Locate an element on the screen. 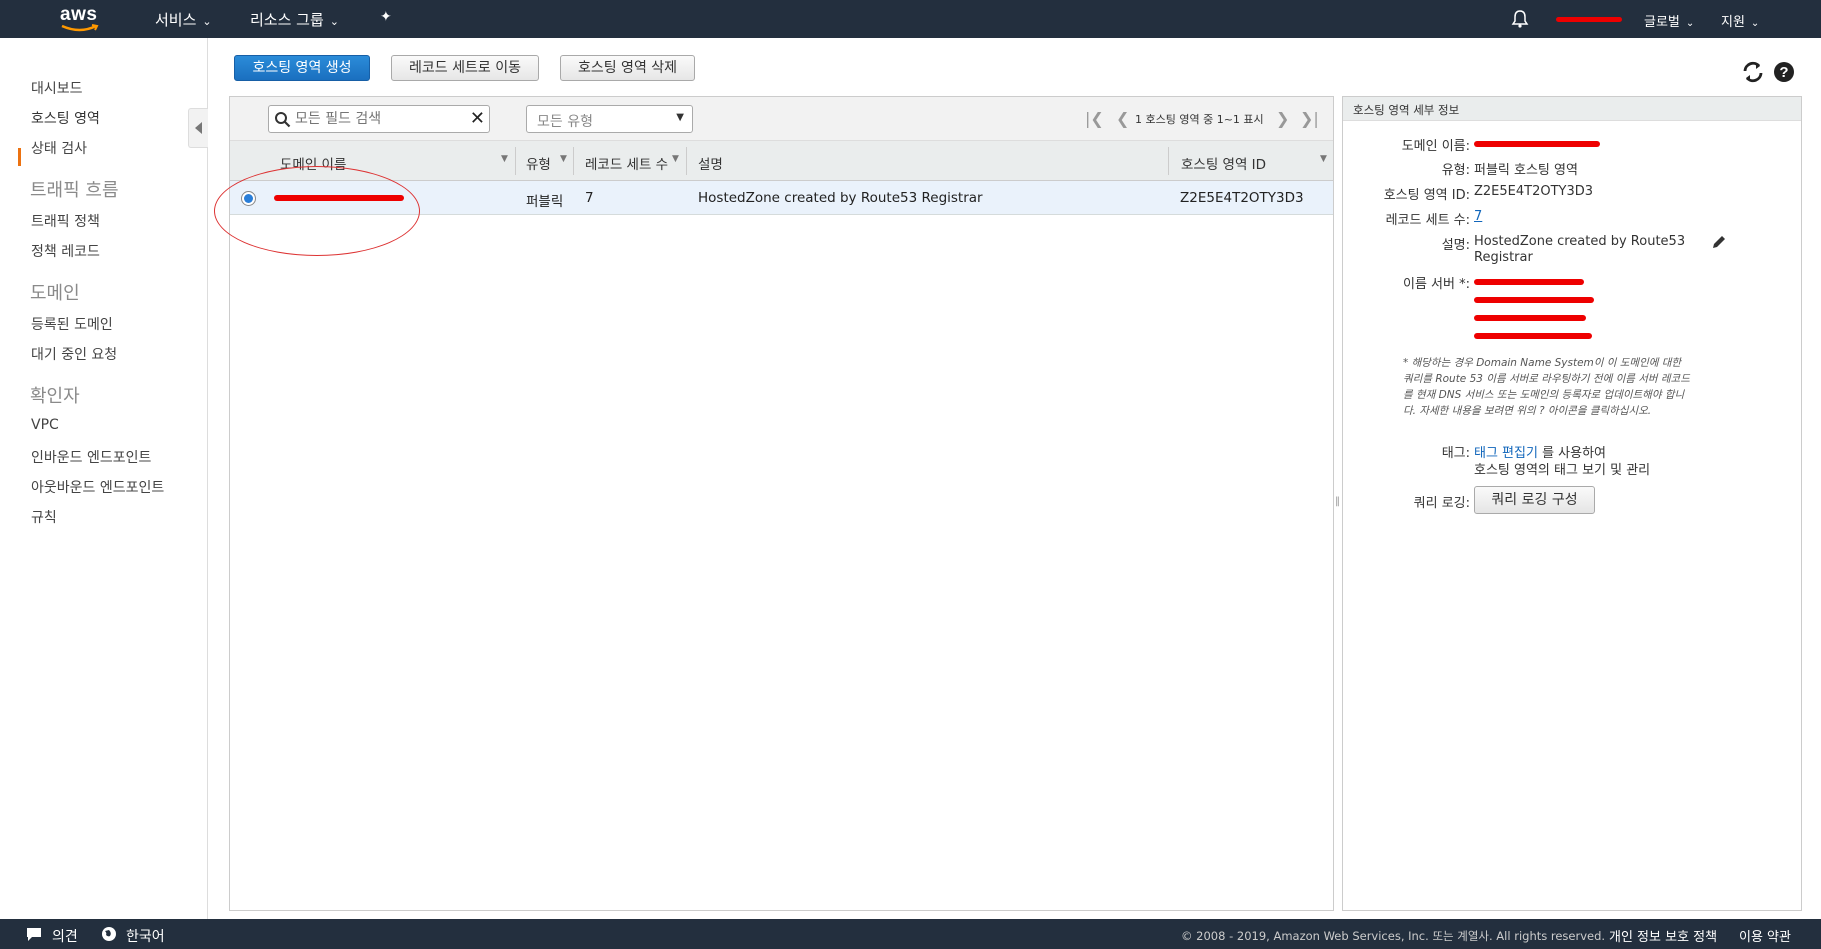 The width and height of the screenshot is (1821, 949). sidebar-item-policy-records: 정책 레코드 is located at coordinates (65, 251).